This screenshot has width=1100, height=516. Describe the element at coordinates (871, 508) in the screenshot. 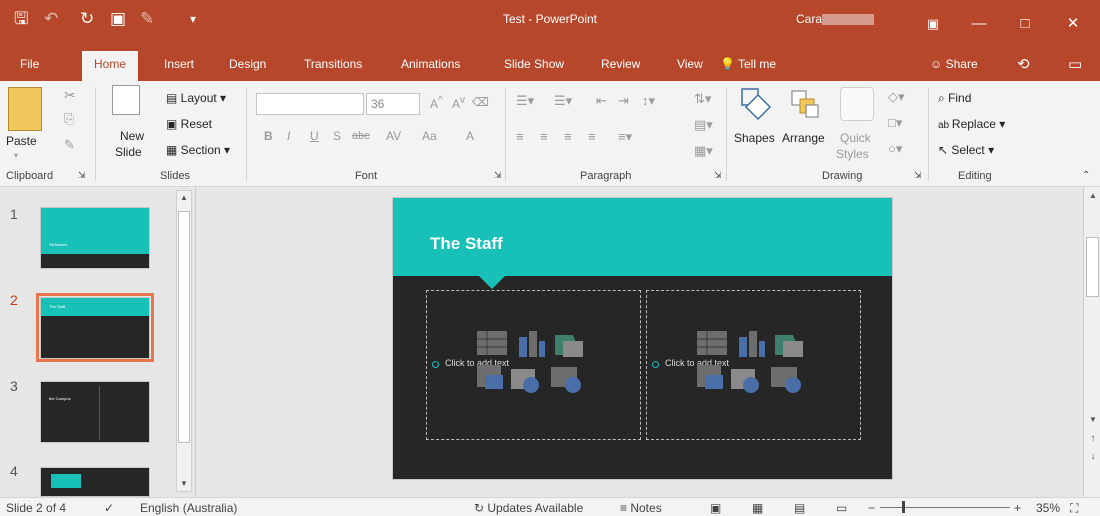

I see `zoom-out-icon: −` at that location.